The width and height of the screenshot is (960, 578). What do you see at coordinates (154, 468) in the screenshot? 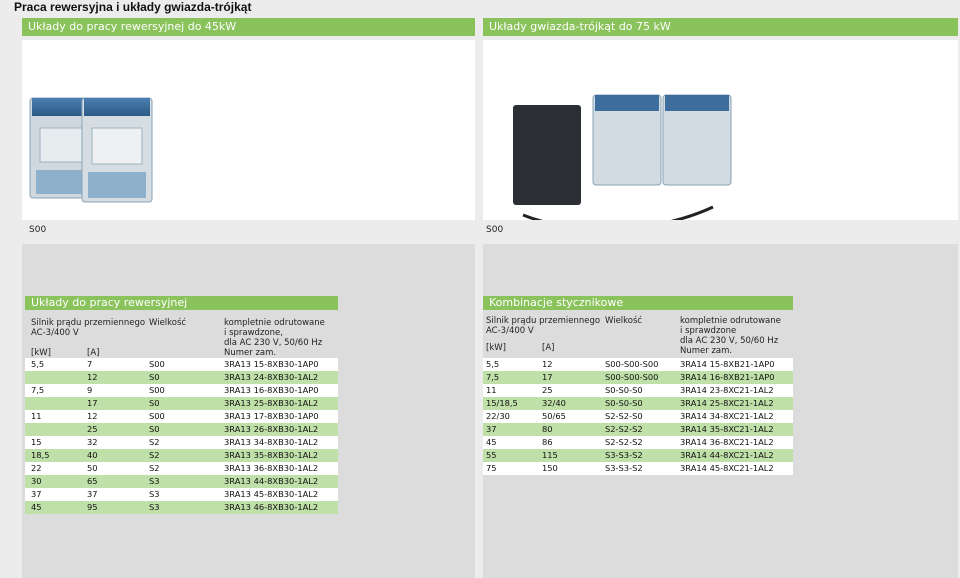
I see `cell-size: S2` at bounding box center [154, 468].